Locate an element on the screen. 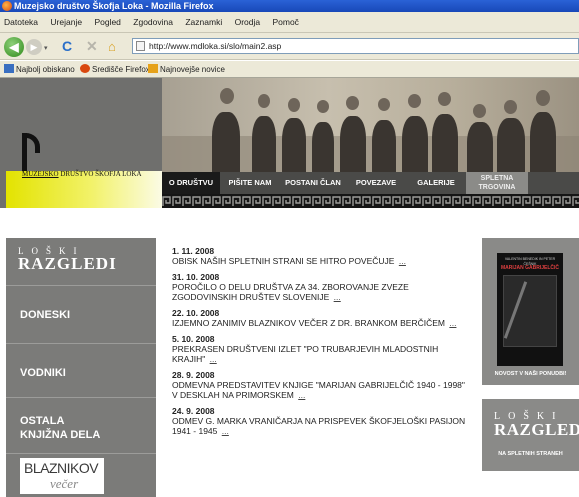 The image size is (579, 497). greek-key-border is located at coordinates (370, 201).